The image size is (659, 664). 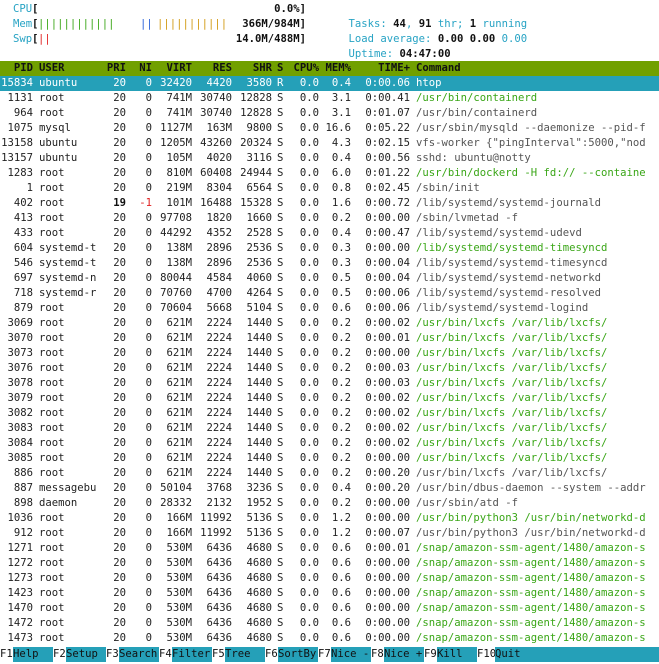 I want to click on cell-shr: 4060, so click(x=259, y=278).